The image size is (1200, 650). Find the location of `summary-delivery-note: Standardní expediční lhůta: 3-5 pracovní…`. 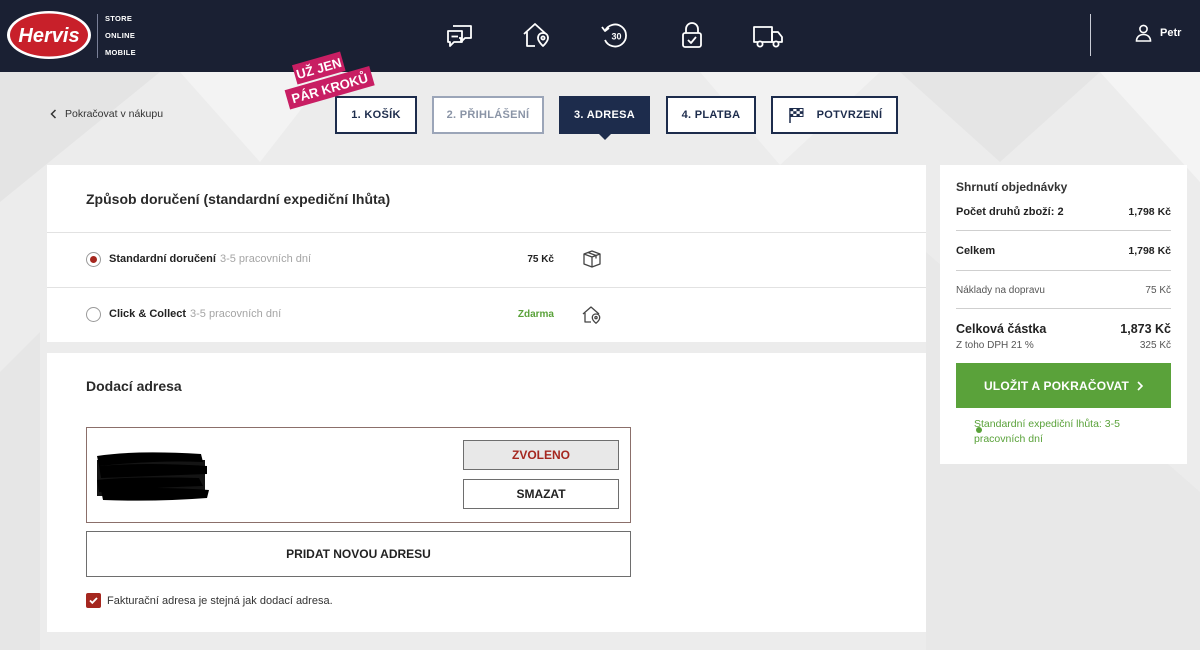

summary-delivery-note: Standardní expediční lhůta: 3-5 pracovní… is located at coordinates (1047, 431).